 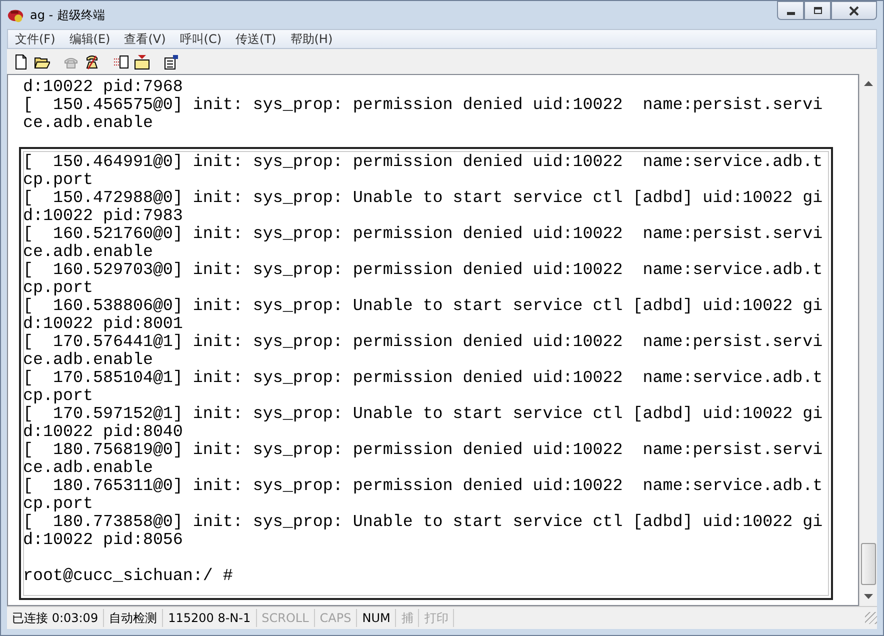 What do you see at coordinates (423, 451) in the screenshot?
I see `terminal-line: [ 180.756819@0] init: sys_prop: permission denied uid:10022 name:persist.servi` at bounding box center [423, 451].